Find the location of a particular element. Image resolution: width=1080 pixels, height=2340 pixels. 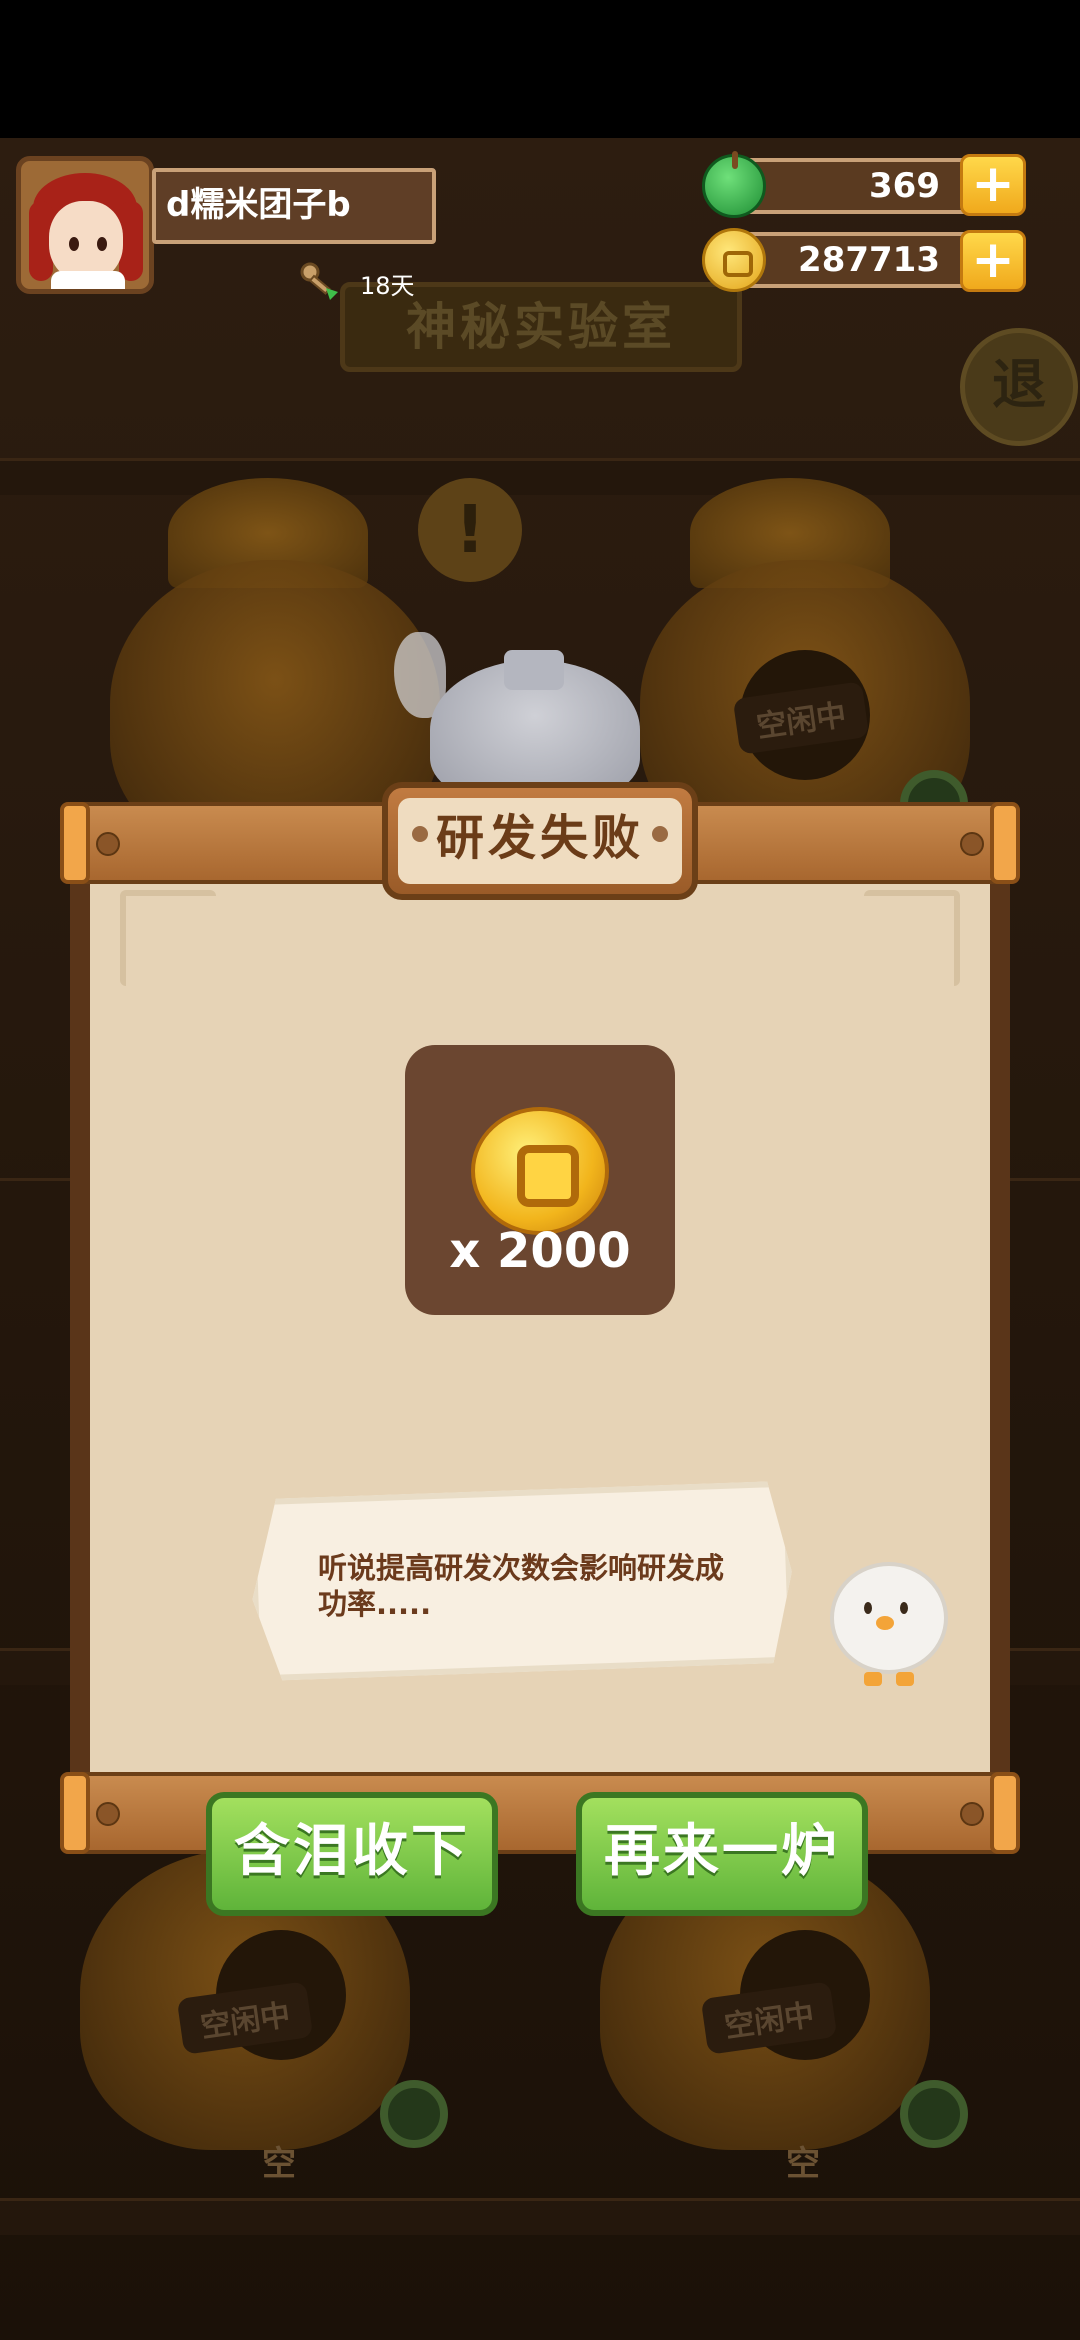

status-bar-area is located at coordinates (540, 69).